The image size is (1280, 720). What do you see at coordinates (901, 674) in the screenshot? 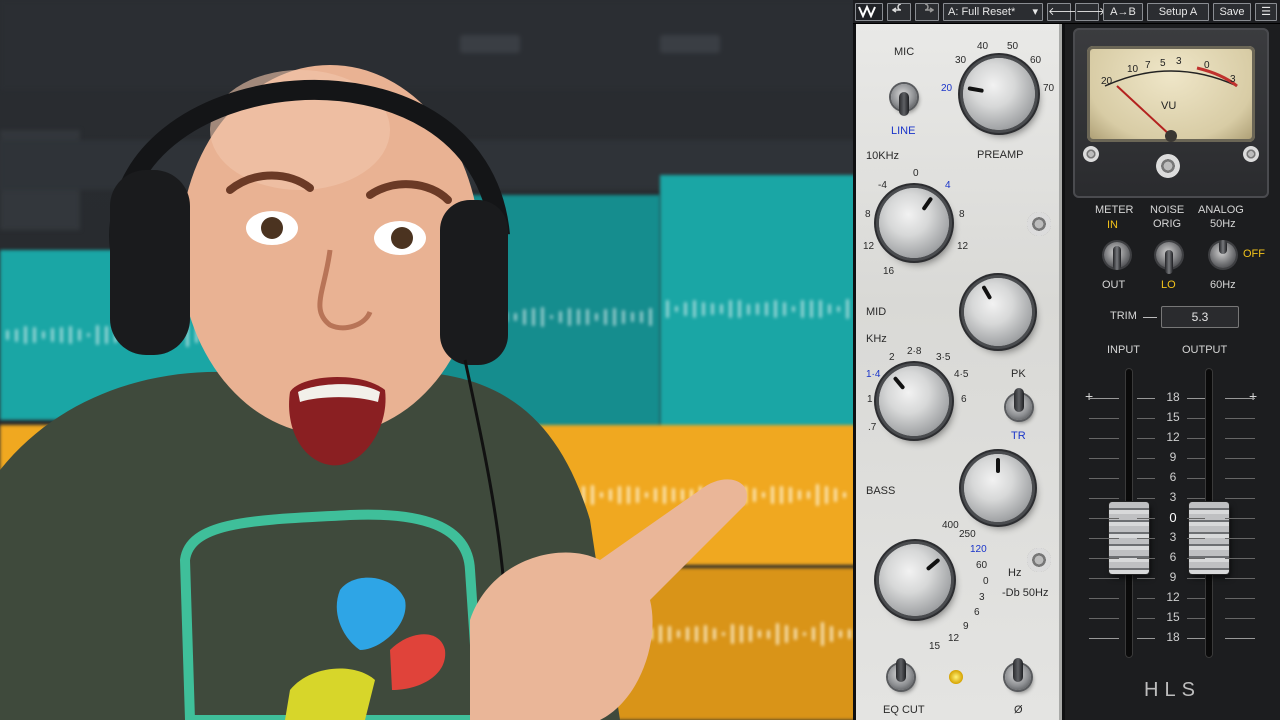
I see `eq-cut-switch` at bounding box center [901, 674].